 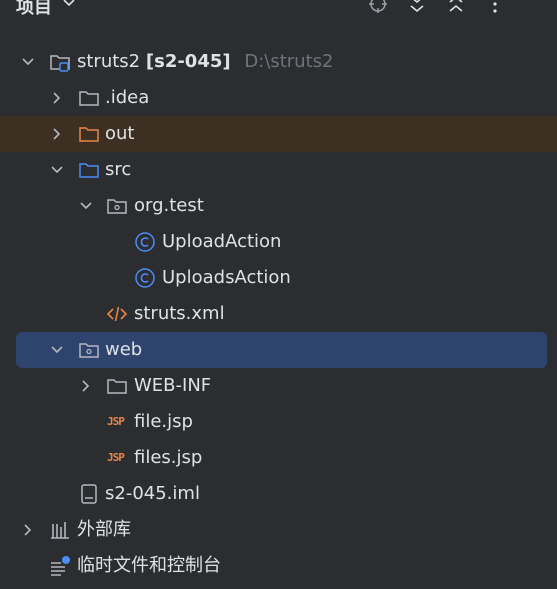 I want to click on project-panel-header: 项目, so click(x=278, y=11).